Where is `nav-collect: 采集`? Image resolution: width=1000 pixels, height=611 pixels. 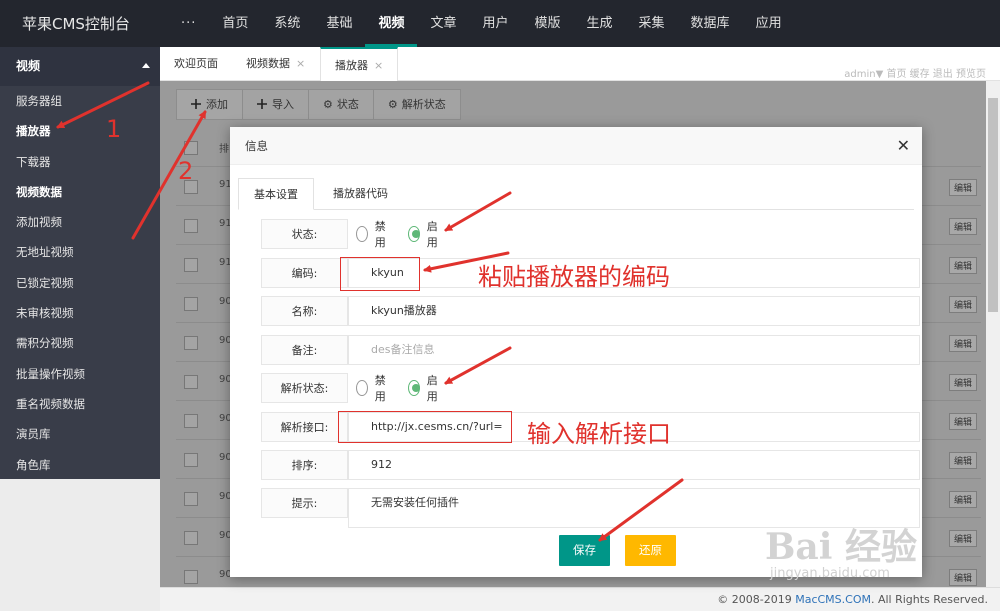
nav-collect: 采集 is located at coordinates (652, 23).